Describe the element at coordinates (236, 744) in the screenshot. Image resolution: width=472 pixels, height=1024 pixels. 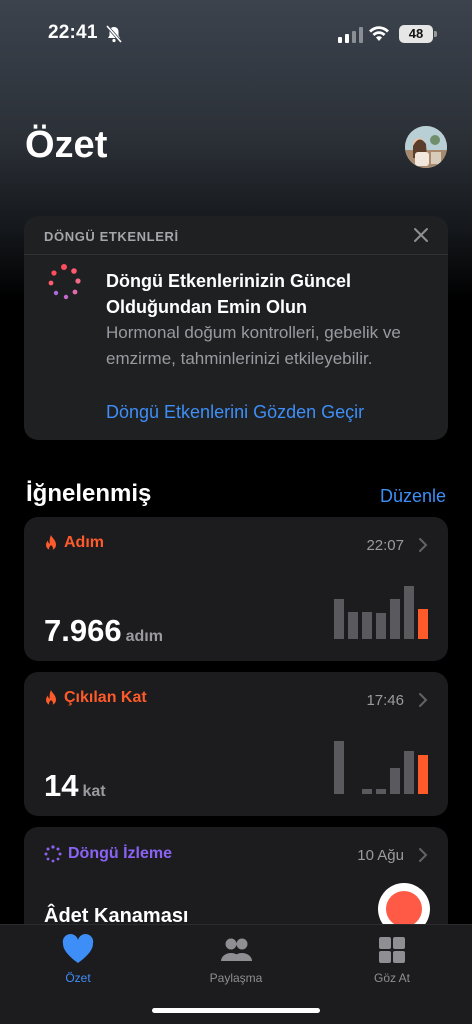
I see `floors-card: Çıkılan Kat 17:46 14 kat` at that location.